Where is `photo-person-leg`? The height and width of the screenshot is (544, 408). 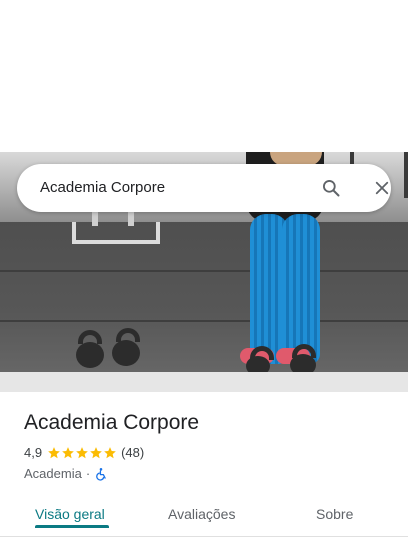 photo-person-leg is located at coordinates (301, 289).